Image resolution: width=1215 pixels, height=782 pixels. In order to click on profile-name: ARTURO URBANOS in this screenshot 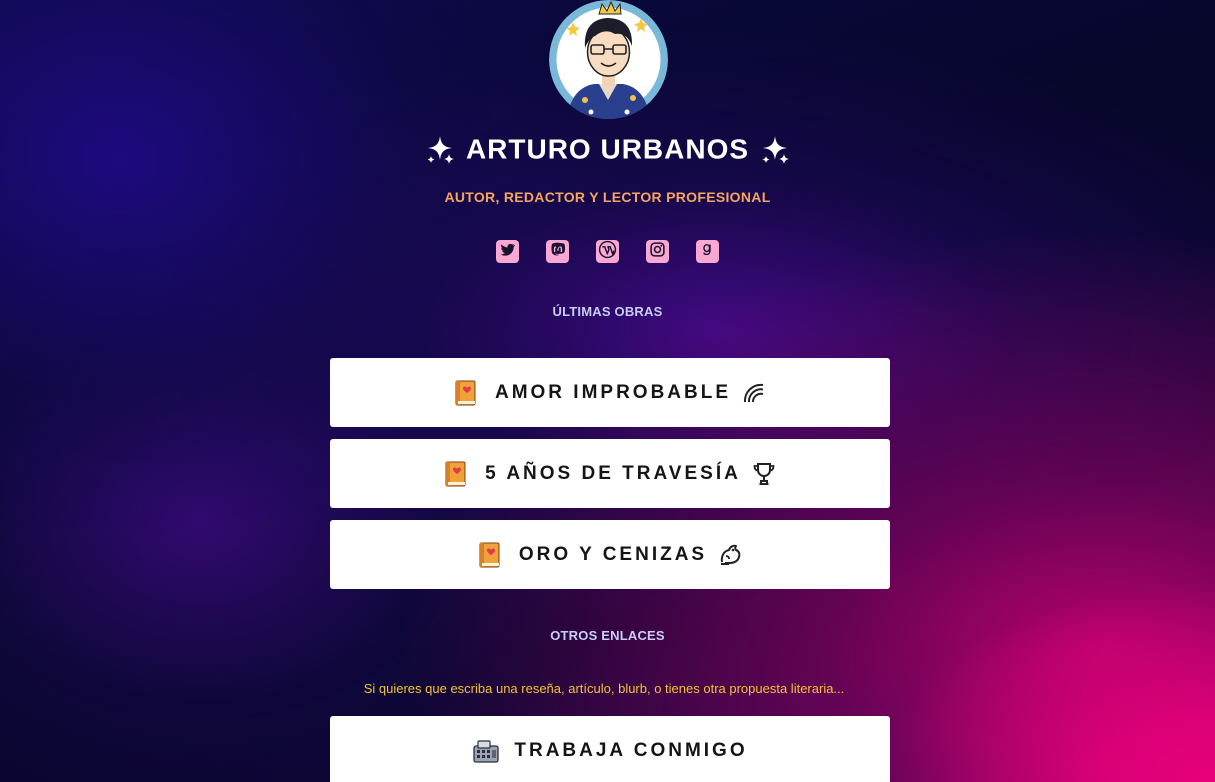, I will do `click(607, 149)`.